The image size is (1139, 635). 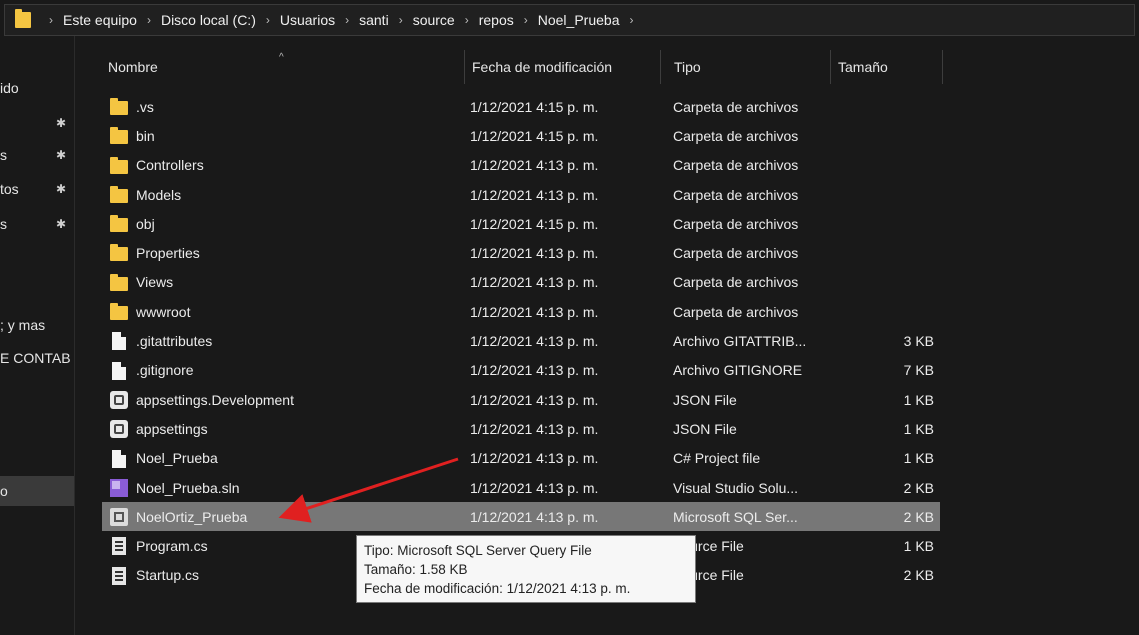 I want to click on sidebar-item-selected: o, so click(x=37, y=491).